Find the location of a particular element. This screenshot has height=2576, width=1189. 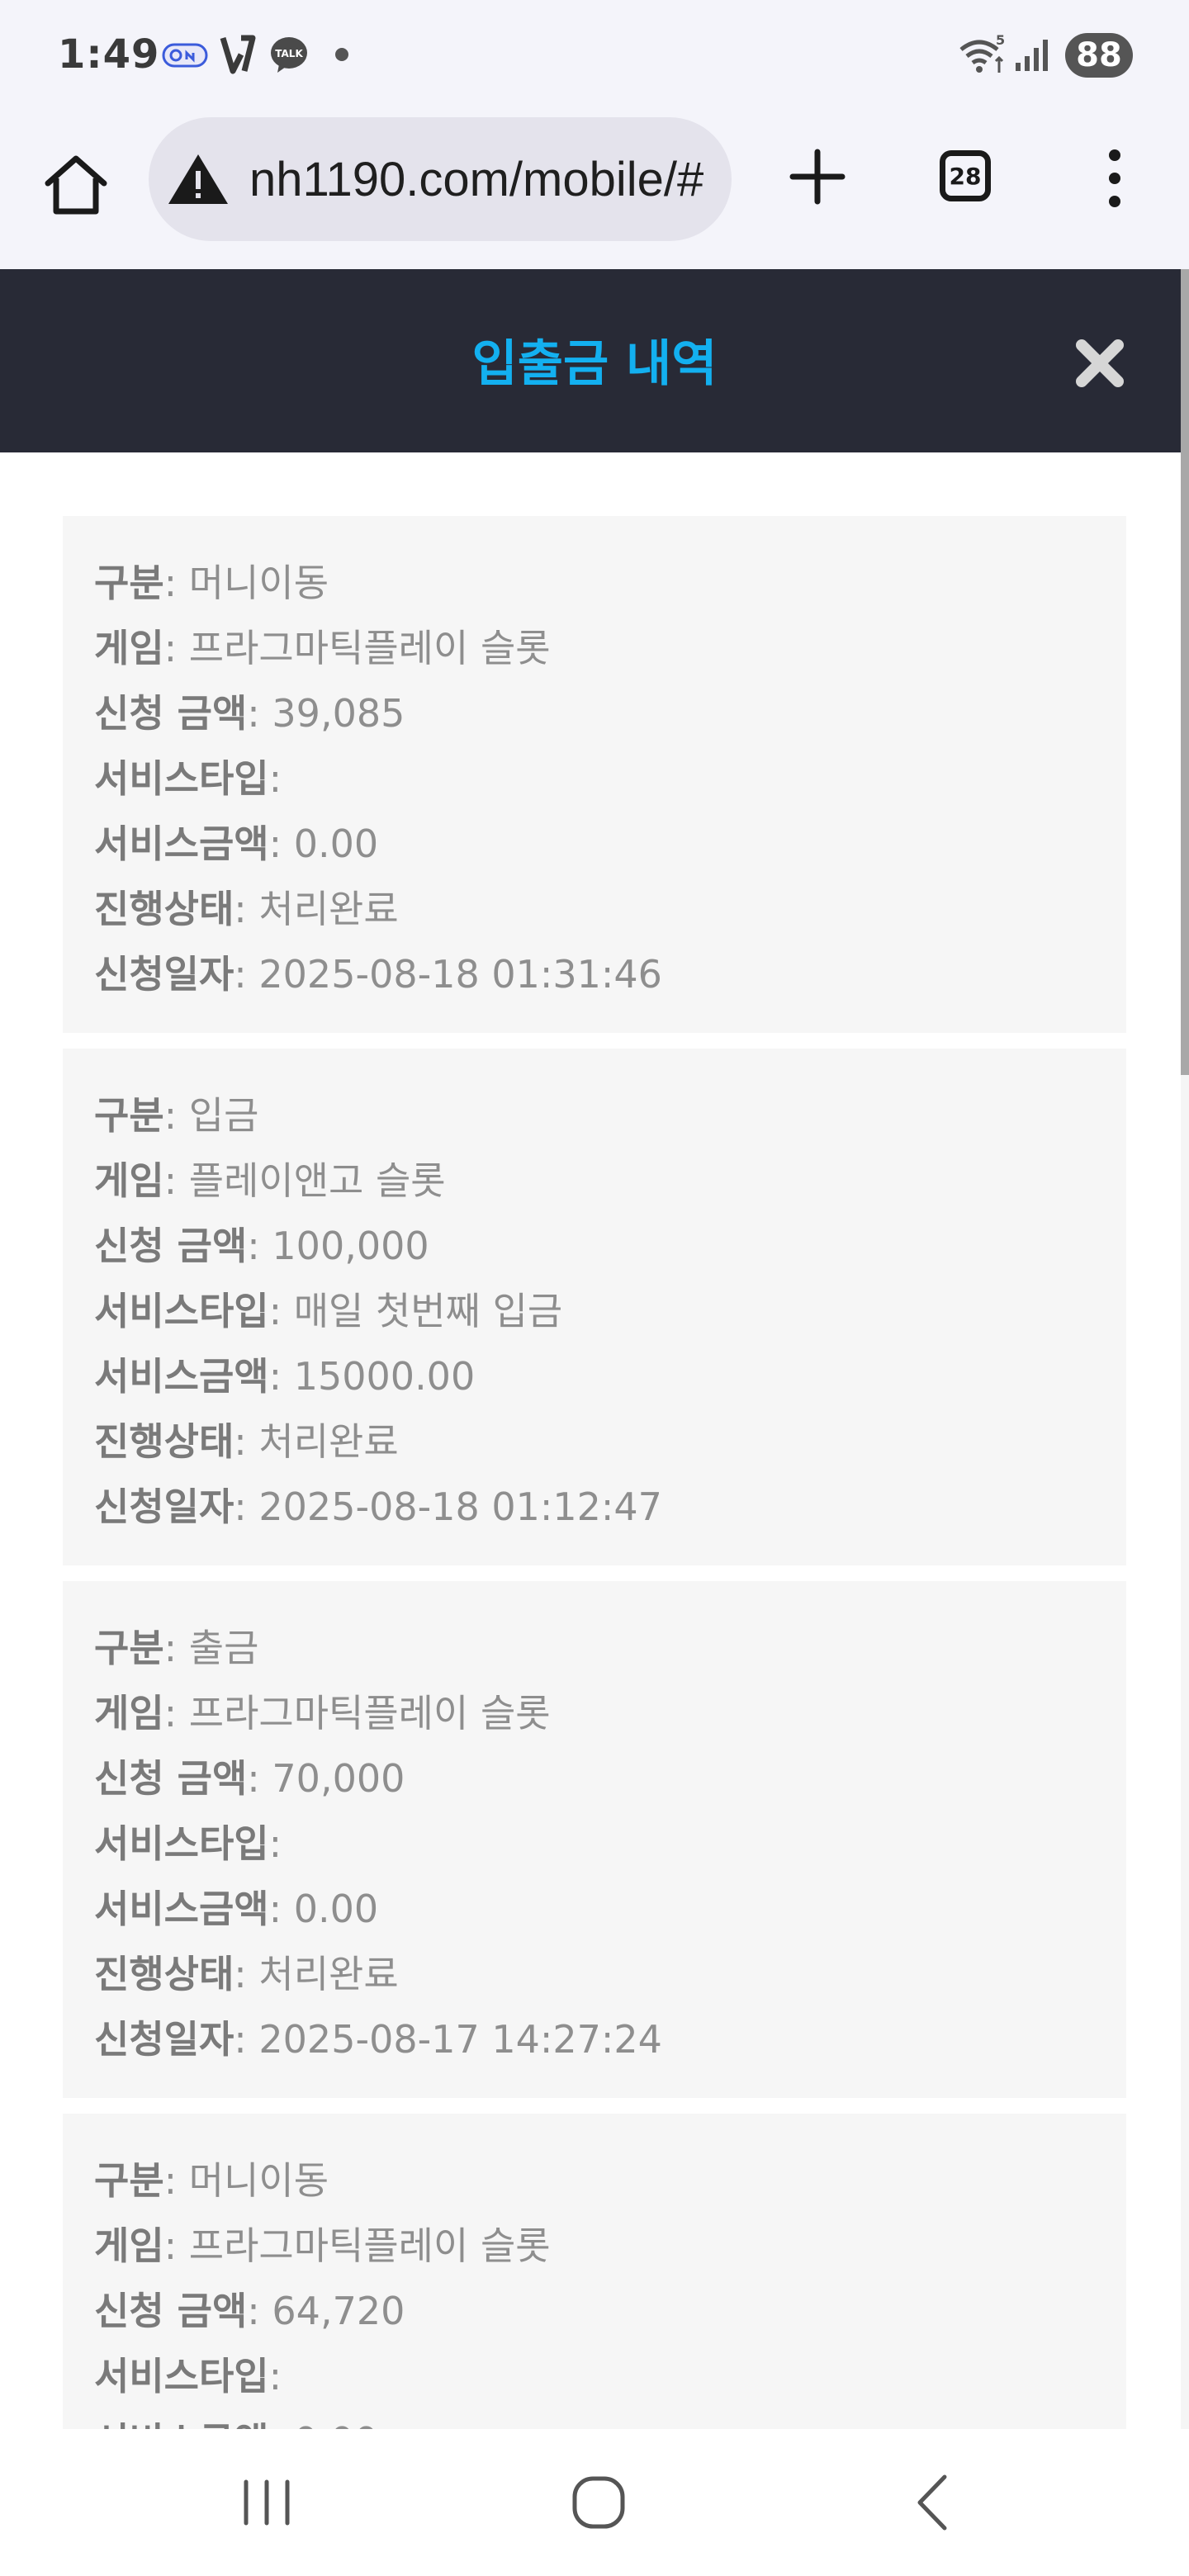

field-row: 신청 금액: 64,720 is located at coordinates (610, 2311).